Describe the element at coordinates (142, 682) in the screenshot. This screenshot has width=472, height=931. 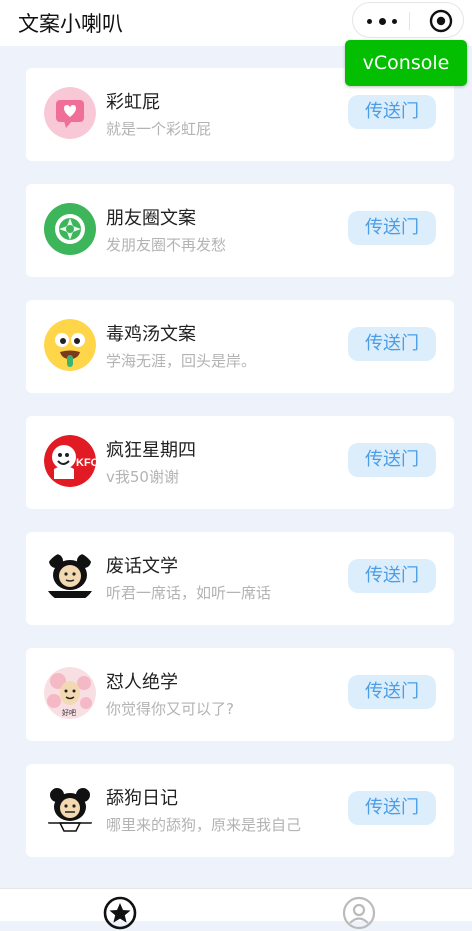
I see `card-title: 怼人绝学` at that location.